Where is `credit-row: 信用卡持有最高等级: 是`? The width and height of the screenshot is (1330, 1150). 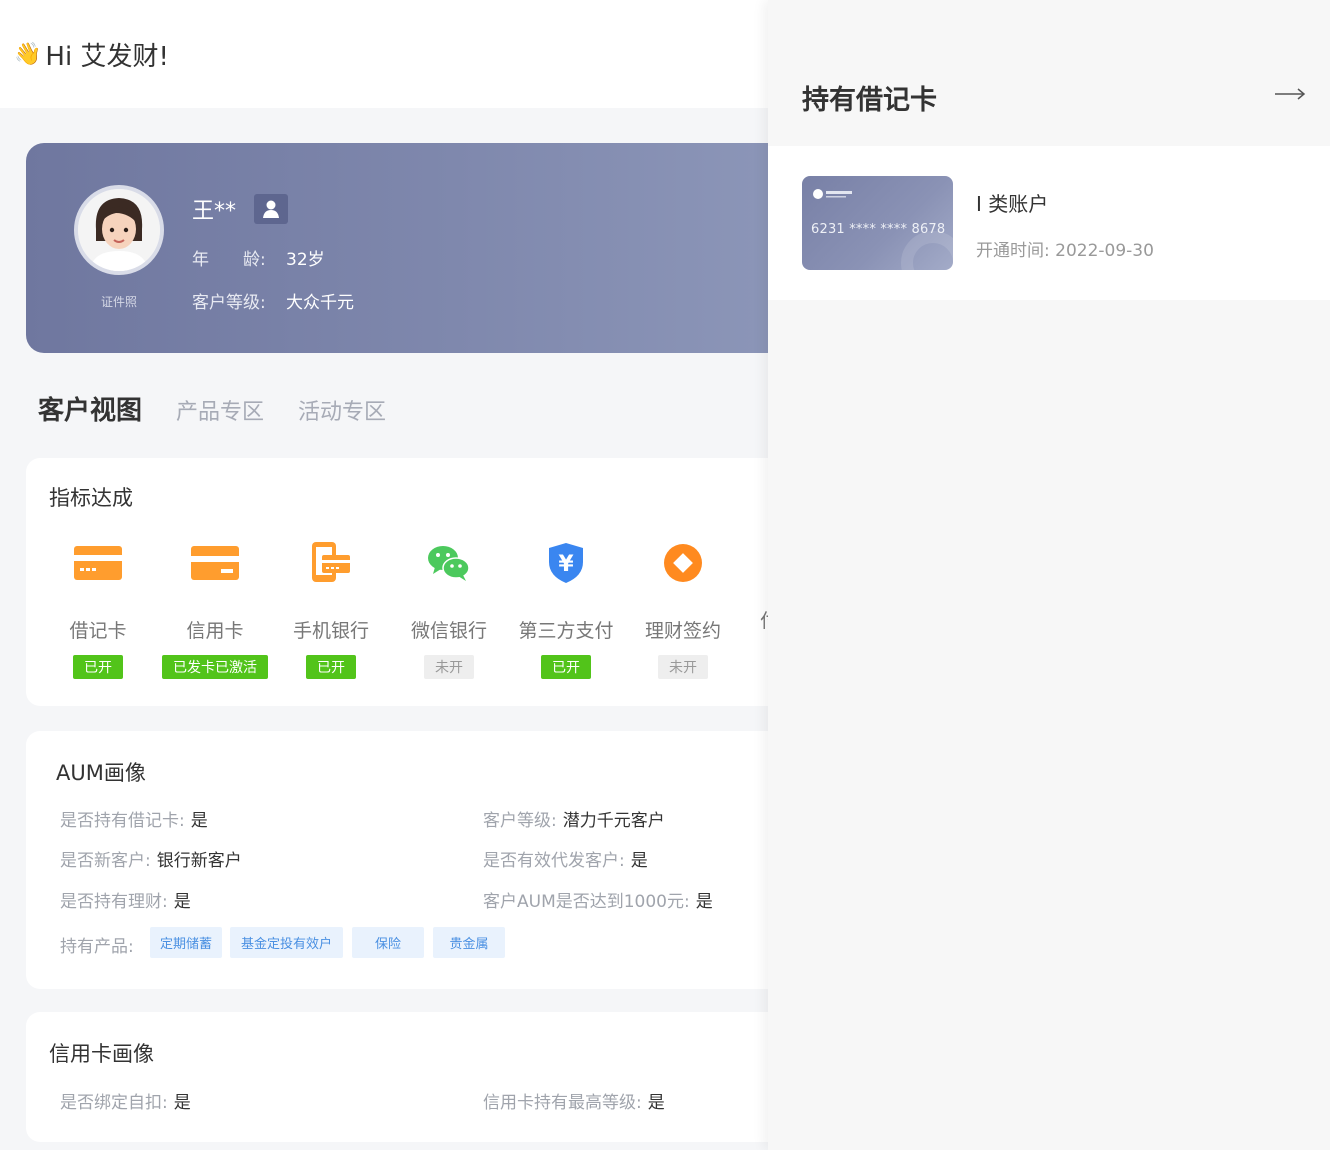
credit-row: 信用卡持有最高等级: 是 is located at coordinates (574, 1100).